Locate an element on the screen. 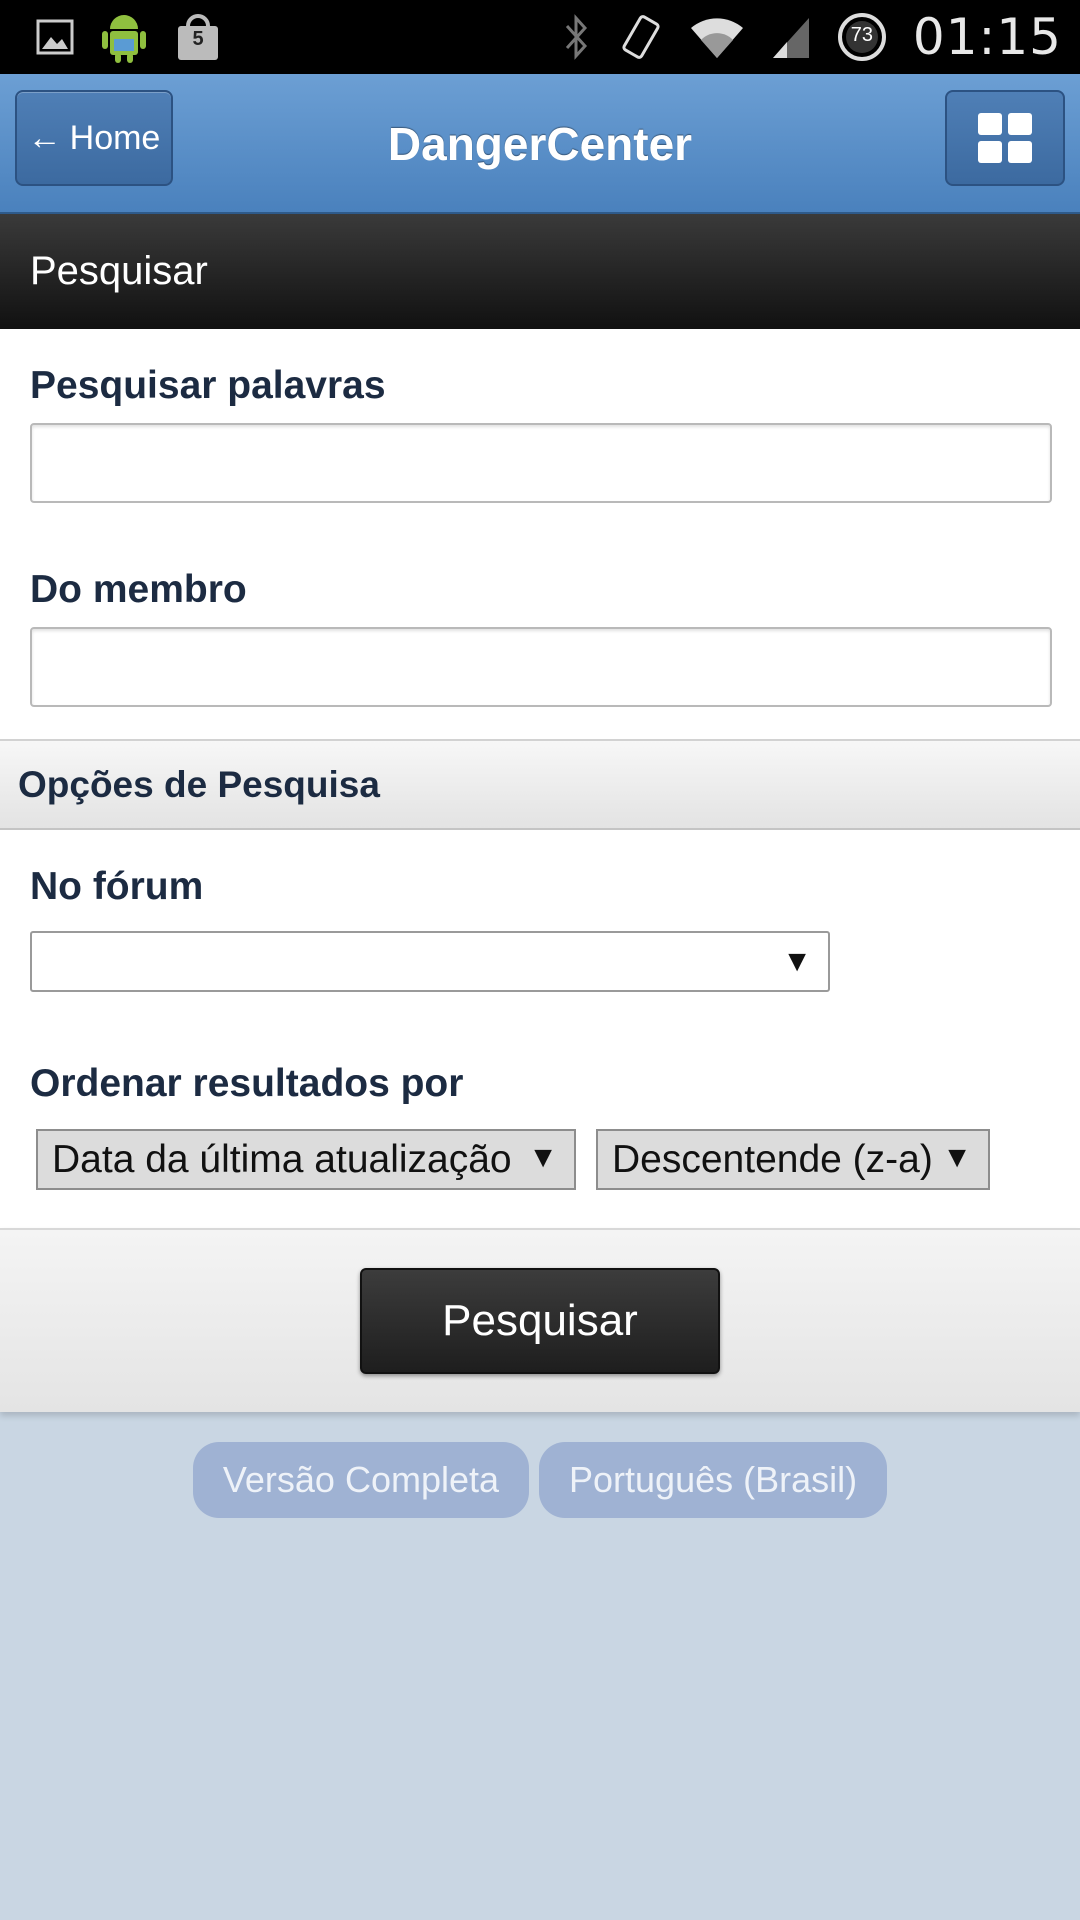  grid-icon is located at coordinates (1005, 138).